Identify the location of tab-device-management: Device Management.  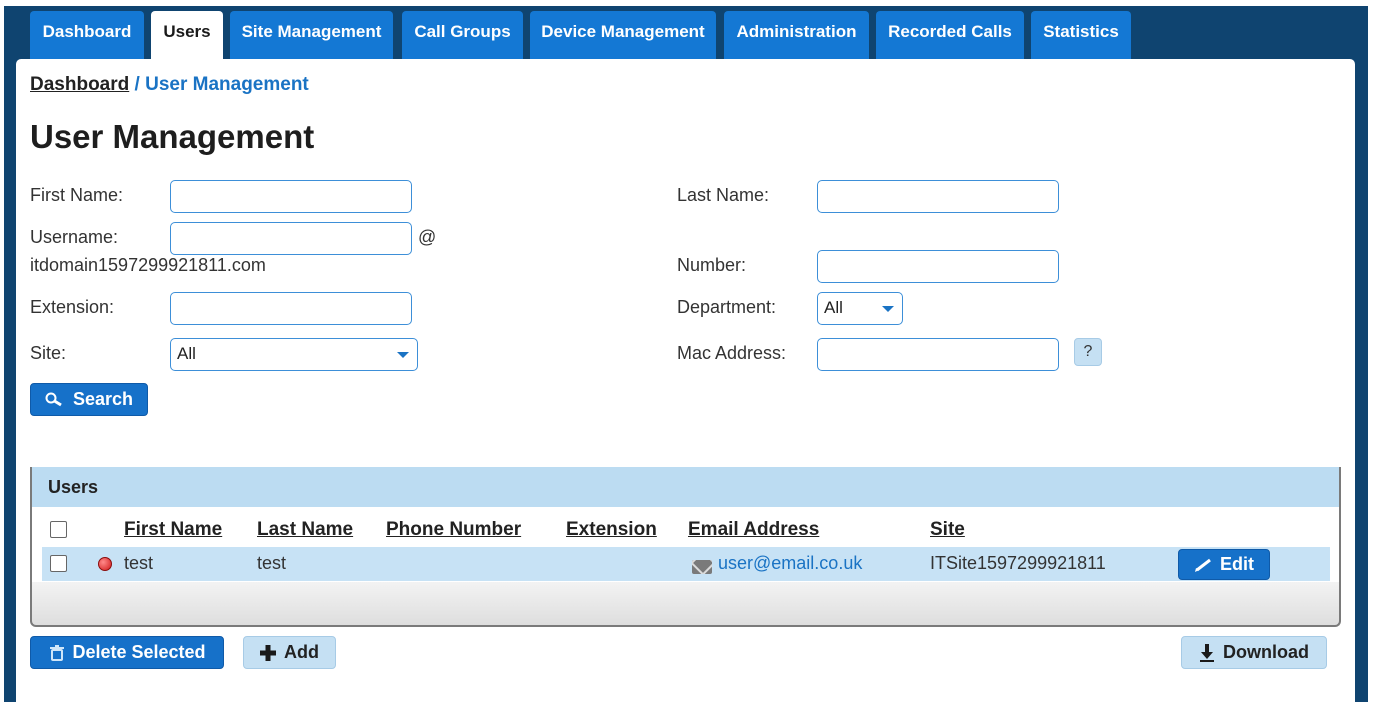
(623, 35).